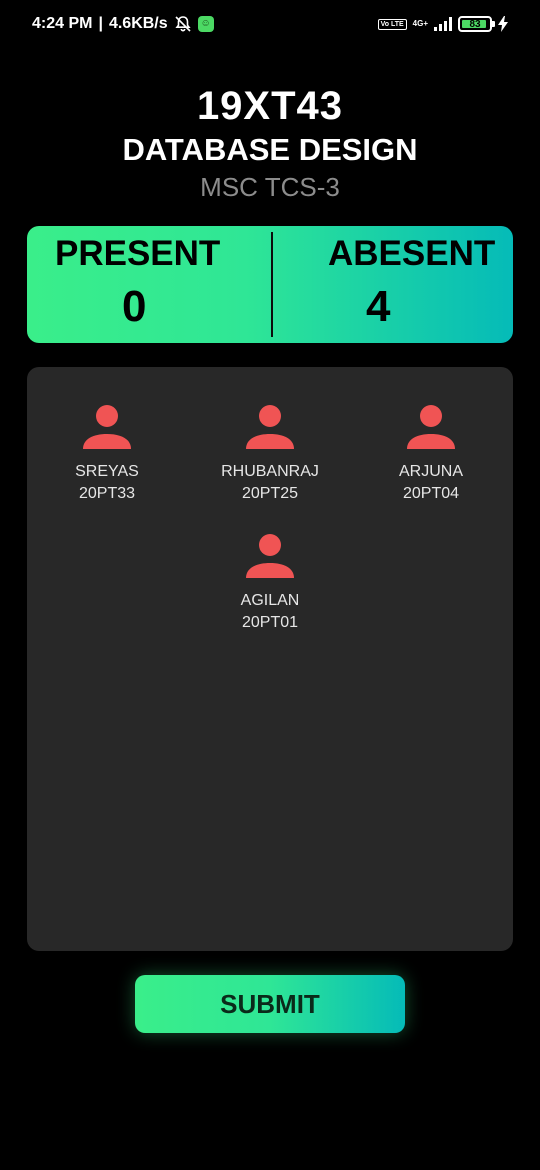  What do you see at coordinates (270, 1004) in the screenshot?
I see `submit-button: SUBMIT` at bounding box center [270, 1004].